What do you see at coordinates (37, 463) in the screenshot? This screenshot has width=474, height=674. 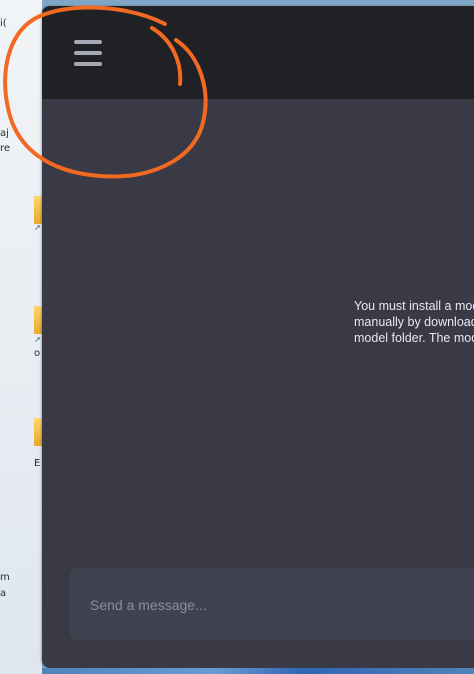 I see `desktop-label-fragment: E` at bounding box center [37, 463].